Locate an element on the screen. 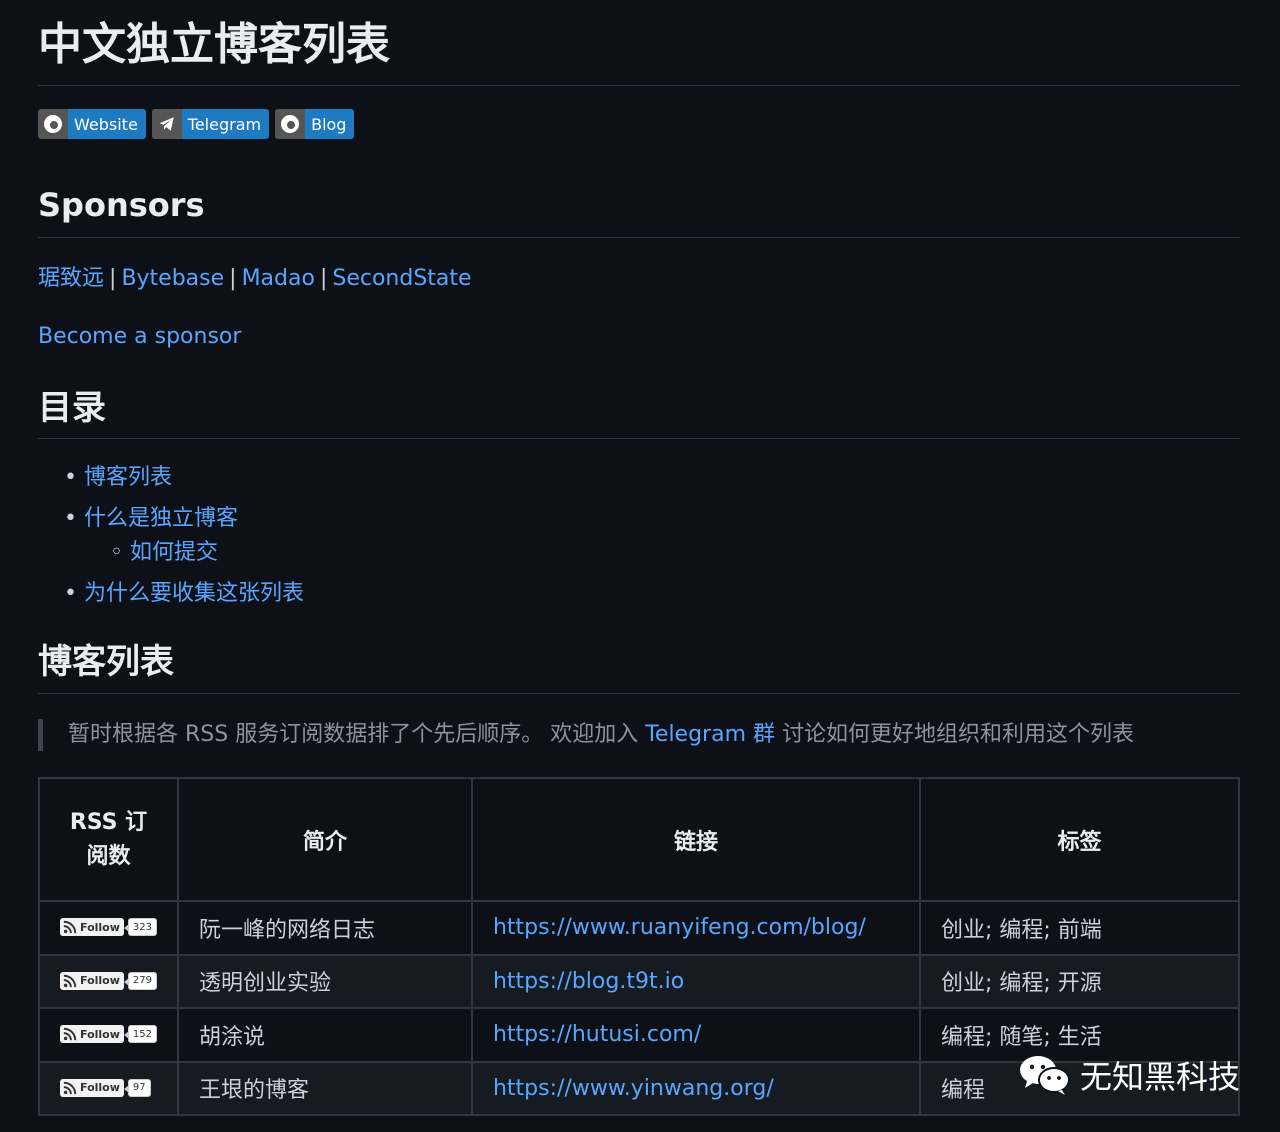 The image size is (1280, 1132). badge-label: Blog is located at coordinates (330, 124).